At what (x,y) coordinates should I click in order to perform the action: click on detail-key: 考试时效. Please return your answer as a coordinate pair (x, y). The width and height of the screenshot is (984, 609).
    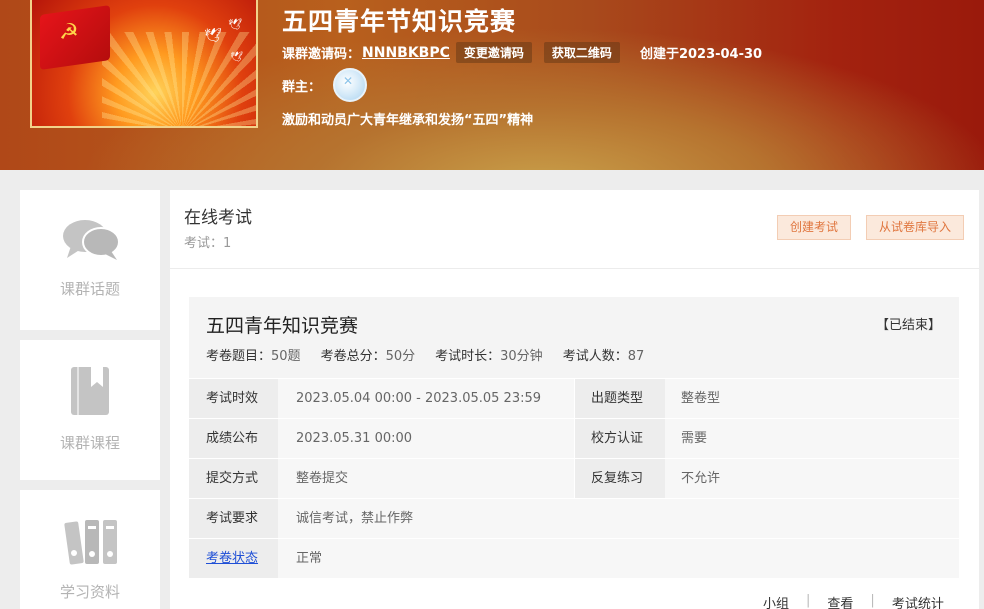
    Looking at the image, I should click on (233, 398).